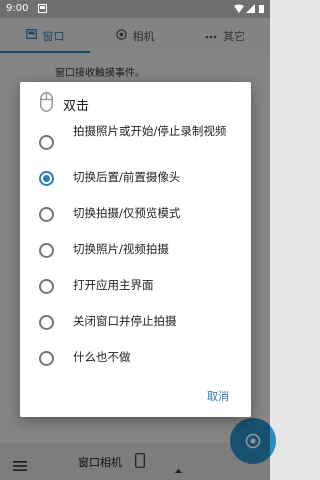  Describe the element at coordinates (218, 396) in the screenshot. I see `cancel-button: 取消` at that location.